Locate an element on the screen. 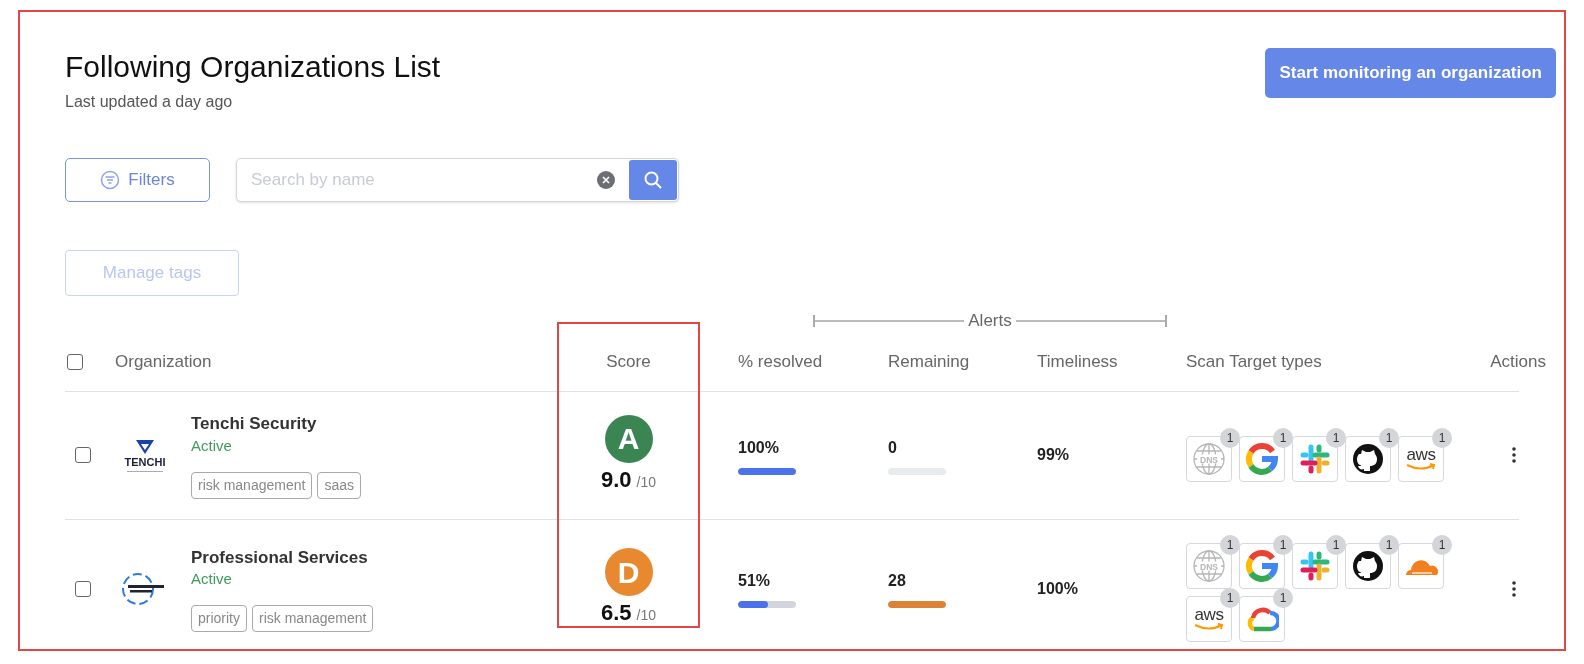  last-updated-text: Last updated a day ago is located at coordinates (149, 101).